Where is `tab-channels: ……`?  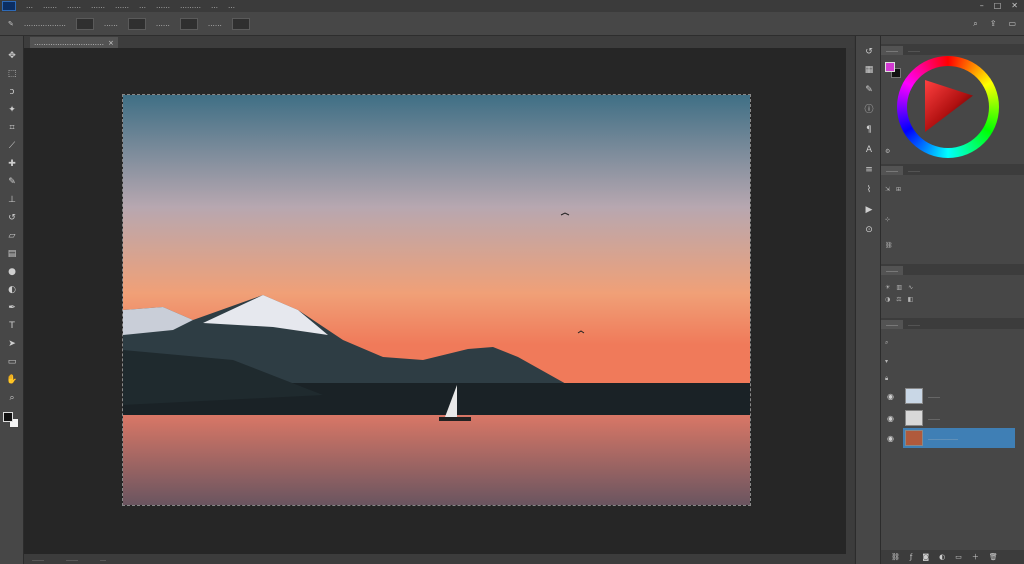
tab-channels: …… is located at coordinates (914, 324).